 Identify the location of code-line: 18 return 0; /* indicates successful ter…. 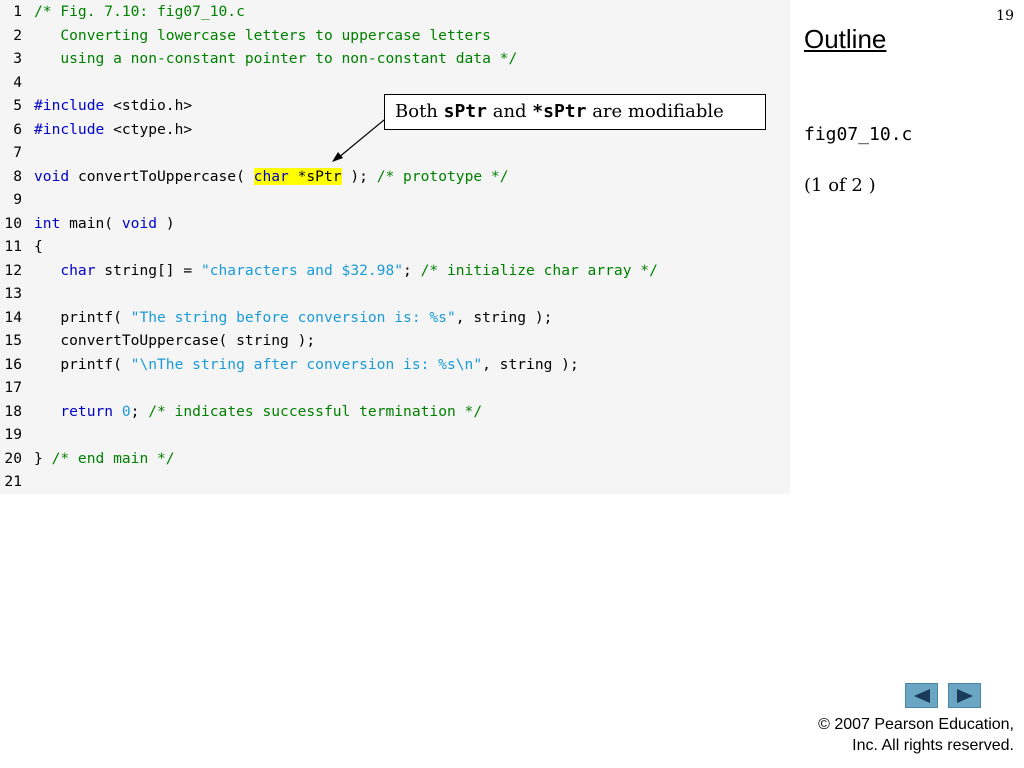
(241, 412).